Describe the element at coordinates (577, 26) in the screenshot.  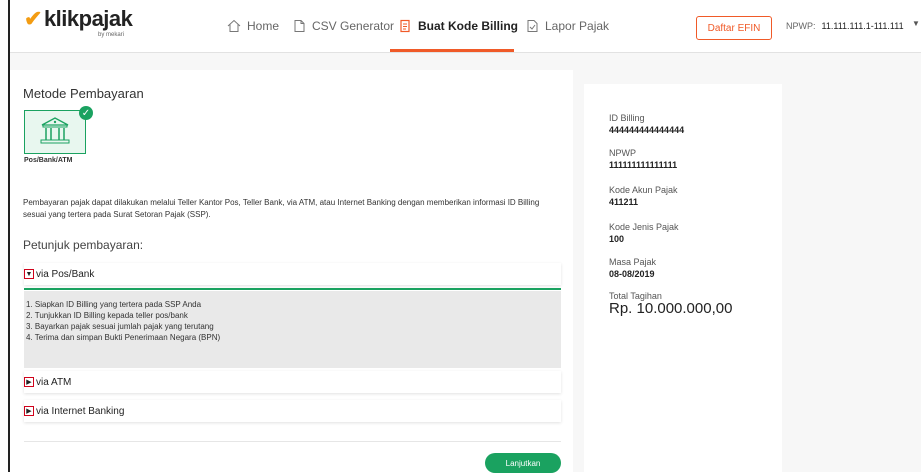
I see `nav-lapor-pajak-label: Lapor Pajak` at that location.